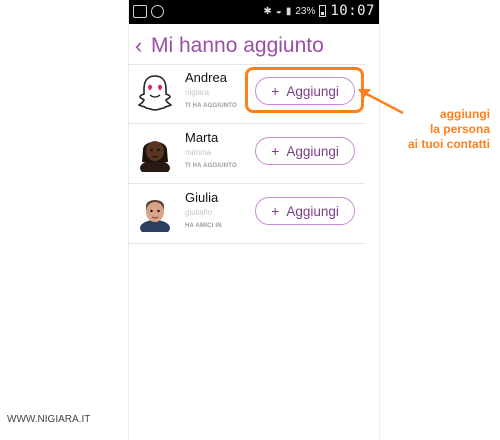 This screenshot has height=440, width=500. What do you see at coordinates (449, 144) in the screenshot?
I see `annotation-line: ai tuoi contatti` at bounding box center [449, 144].